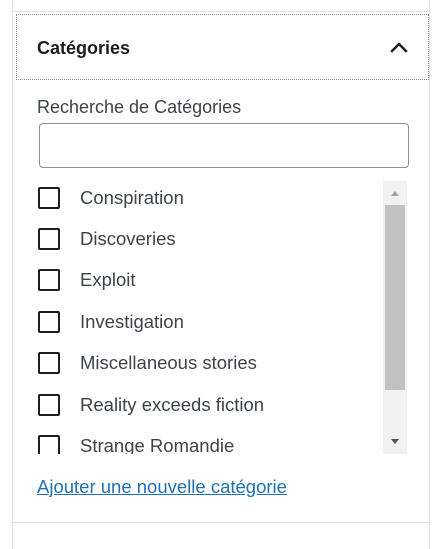 The height and width of the screenshot is (549, 432). What do you see at coordinates (209, 197) in the screenshot?
I see `category-item-conspiration: Conspiration` at bounding box center [209, 197].